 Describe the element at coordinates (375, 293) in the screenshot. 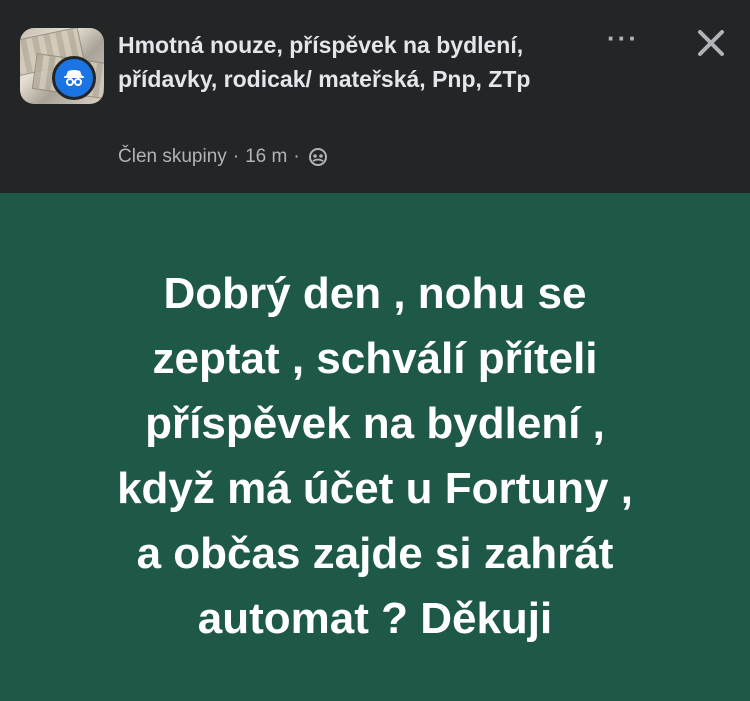

I see `post-text-line: Dobrý den , nohu se` at that location.